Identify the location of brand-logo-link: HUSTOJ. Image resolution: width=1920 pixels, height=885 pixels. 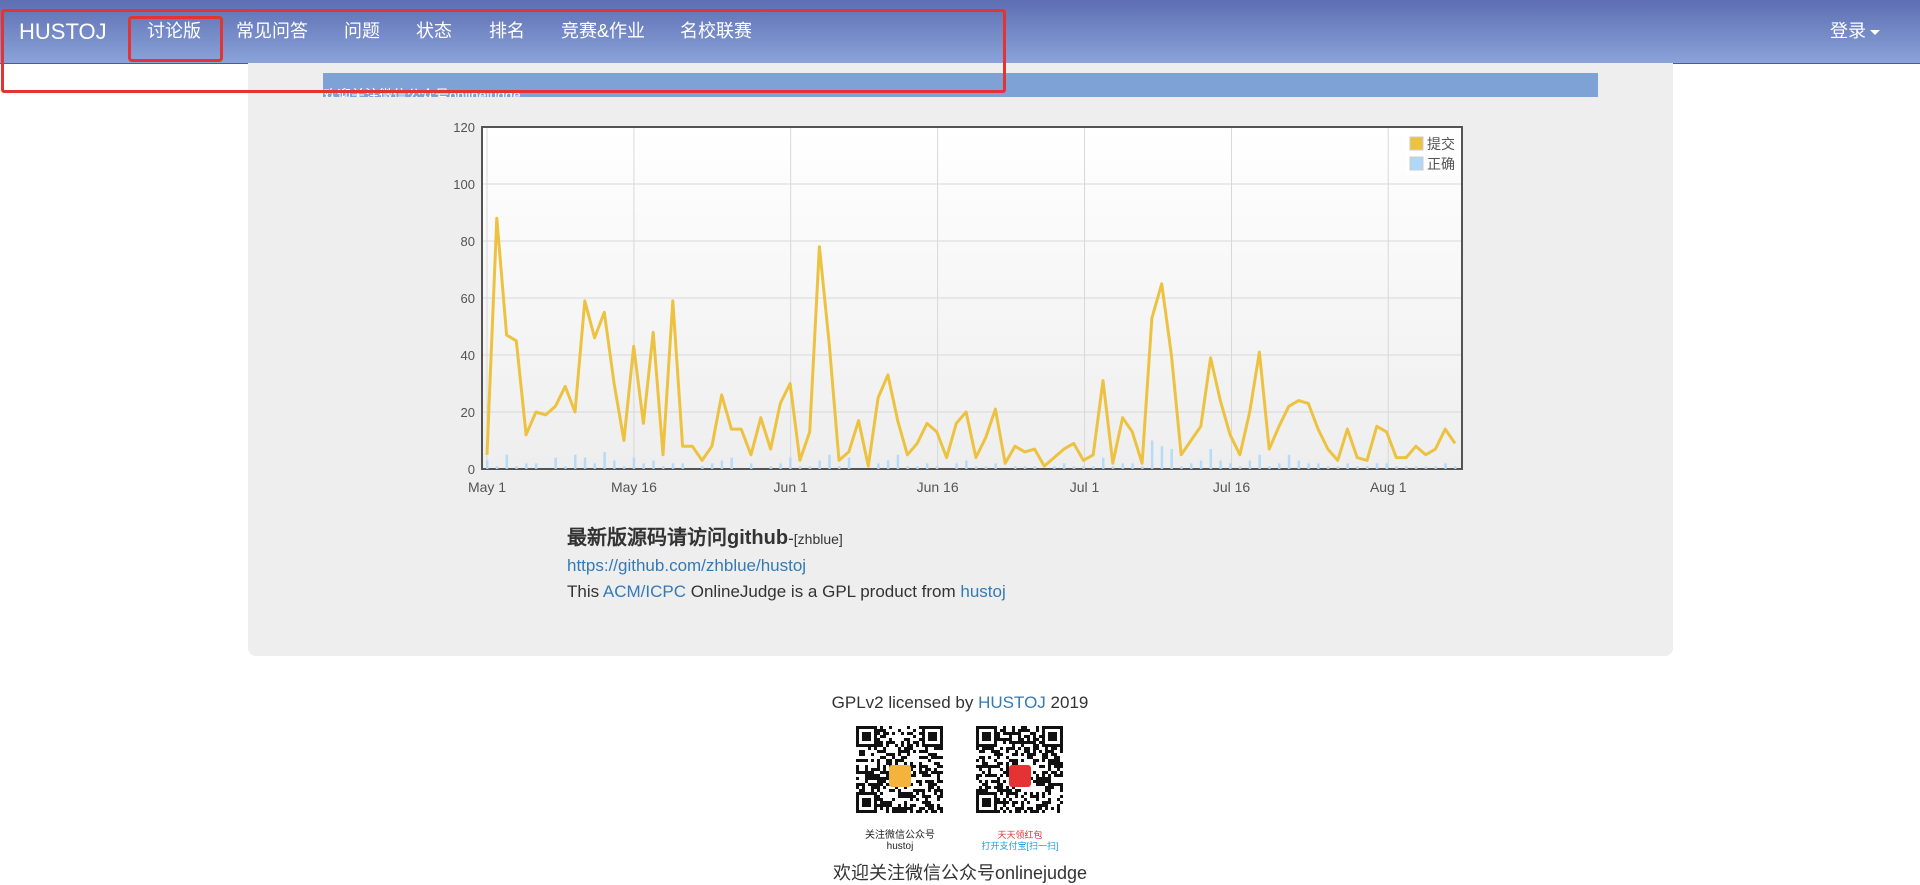
(63, 31).